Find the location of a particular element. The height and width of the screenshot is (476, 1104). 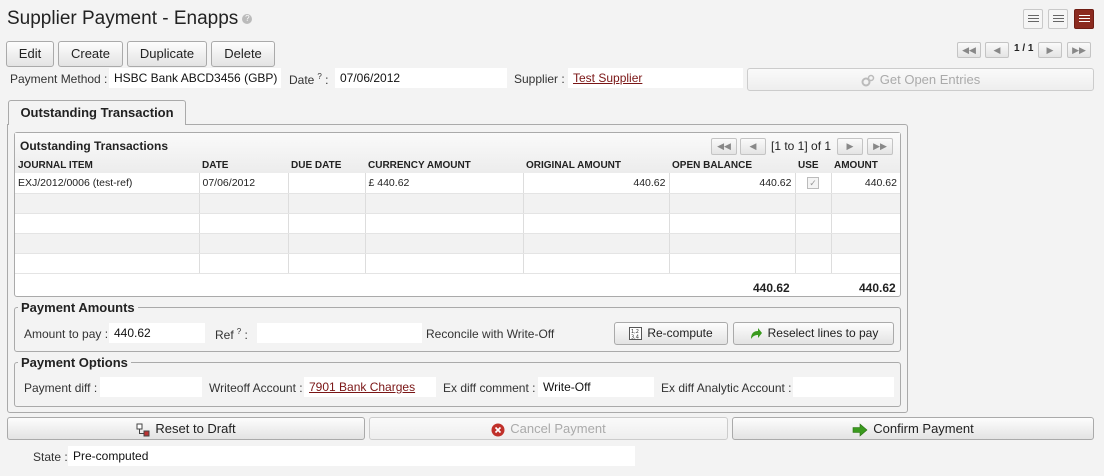

svg-text: 3,4 is located at coordinates (635, 338).